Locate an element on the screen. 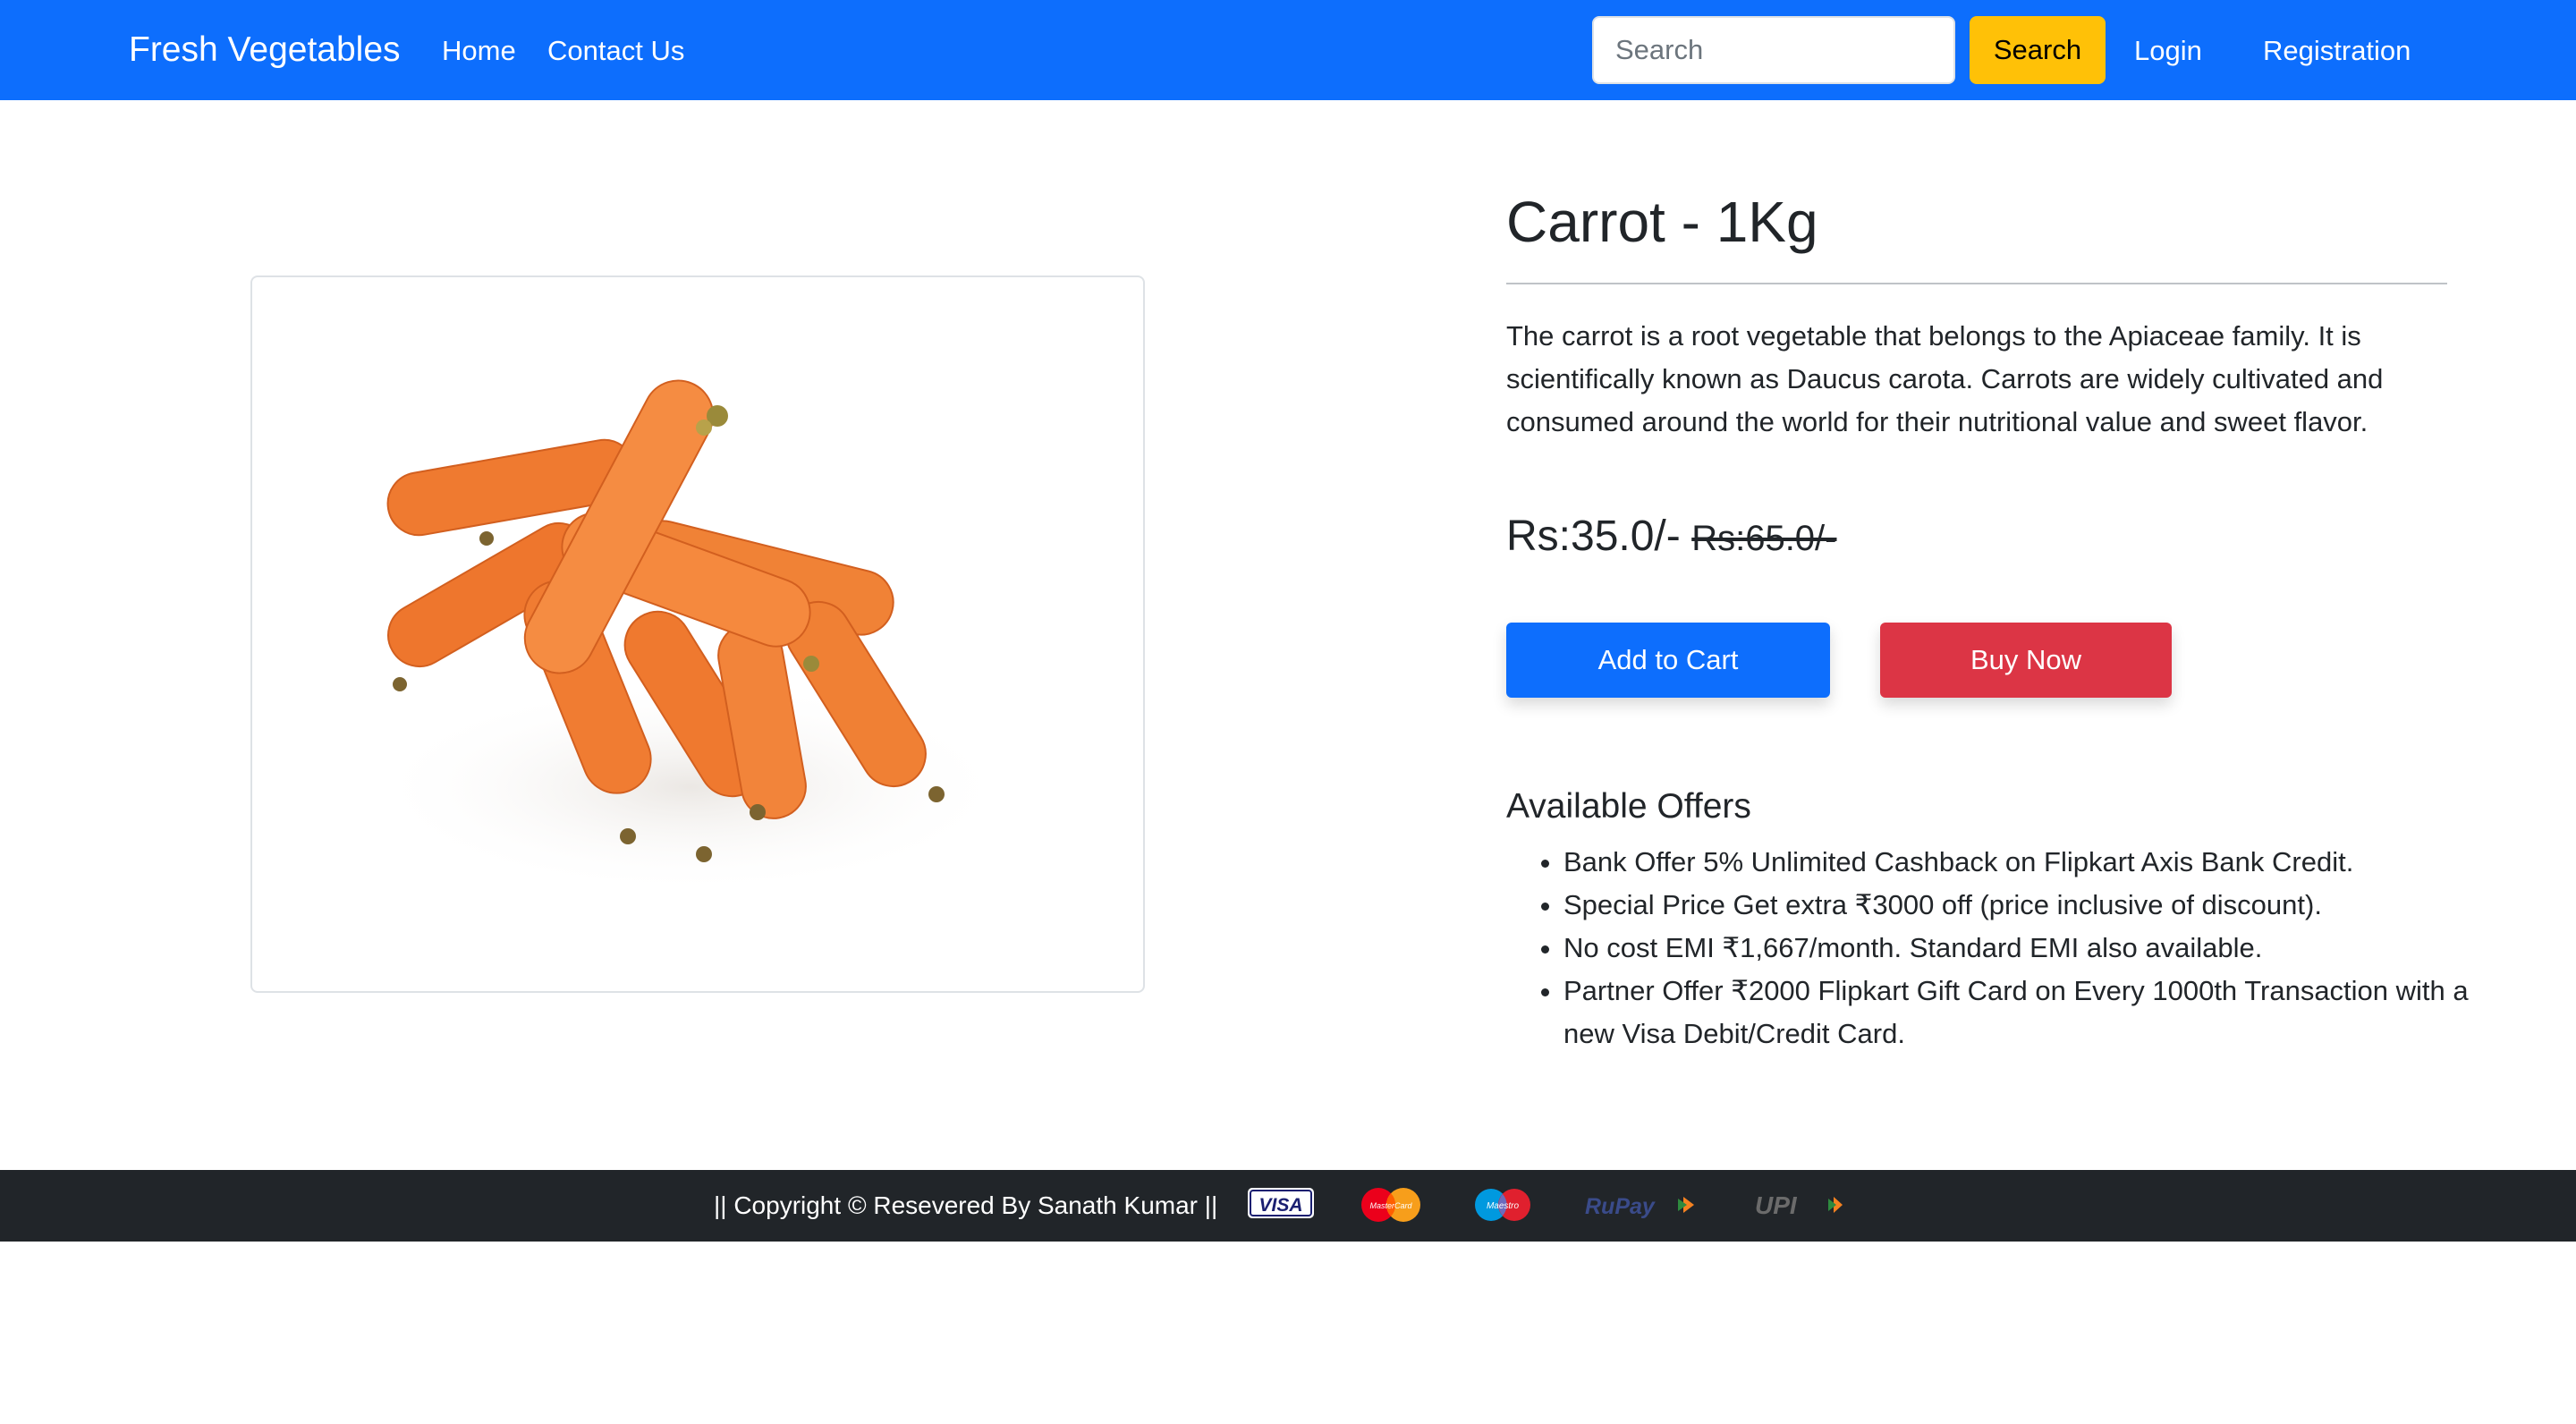 The width and height of the screenshot is (2576, 1424). upi-logo-icon: UPI is located at coordinates (1799, 1205).